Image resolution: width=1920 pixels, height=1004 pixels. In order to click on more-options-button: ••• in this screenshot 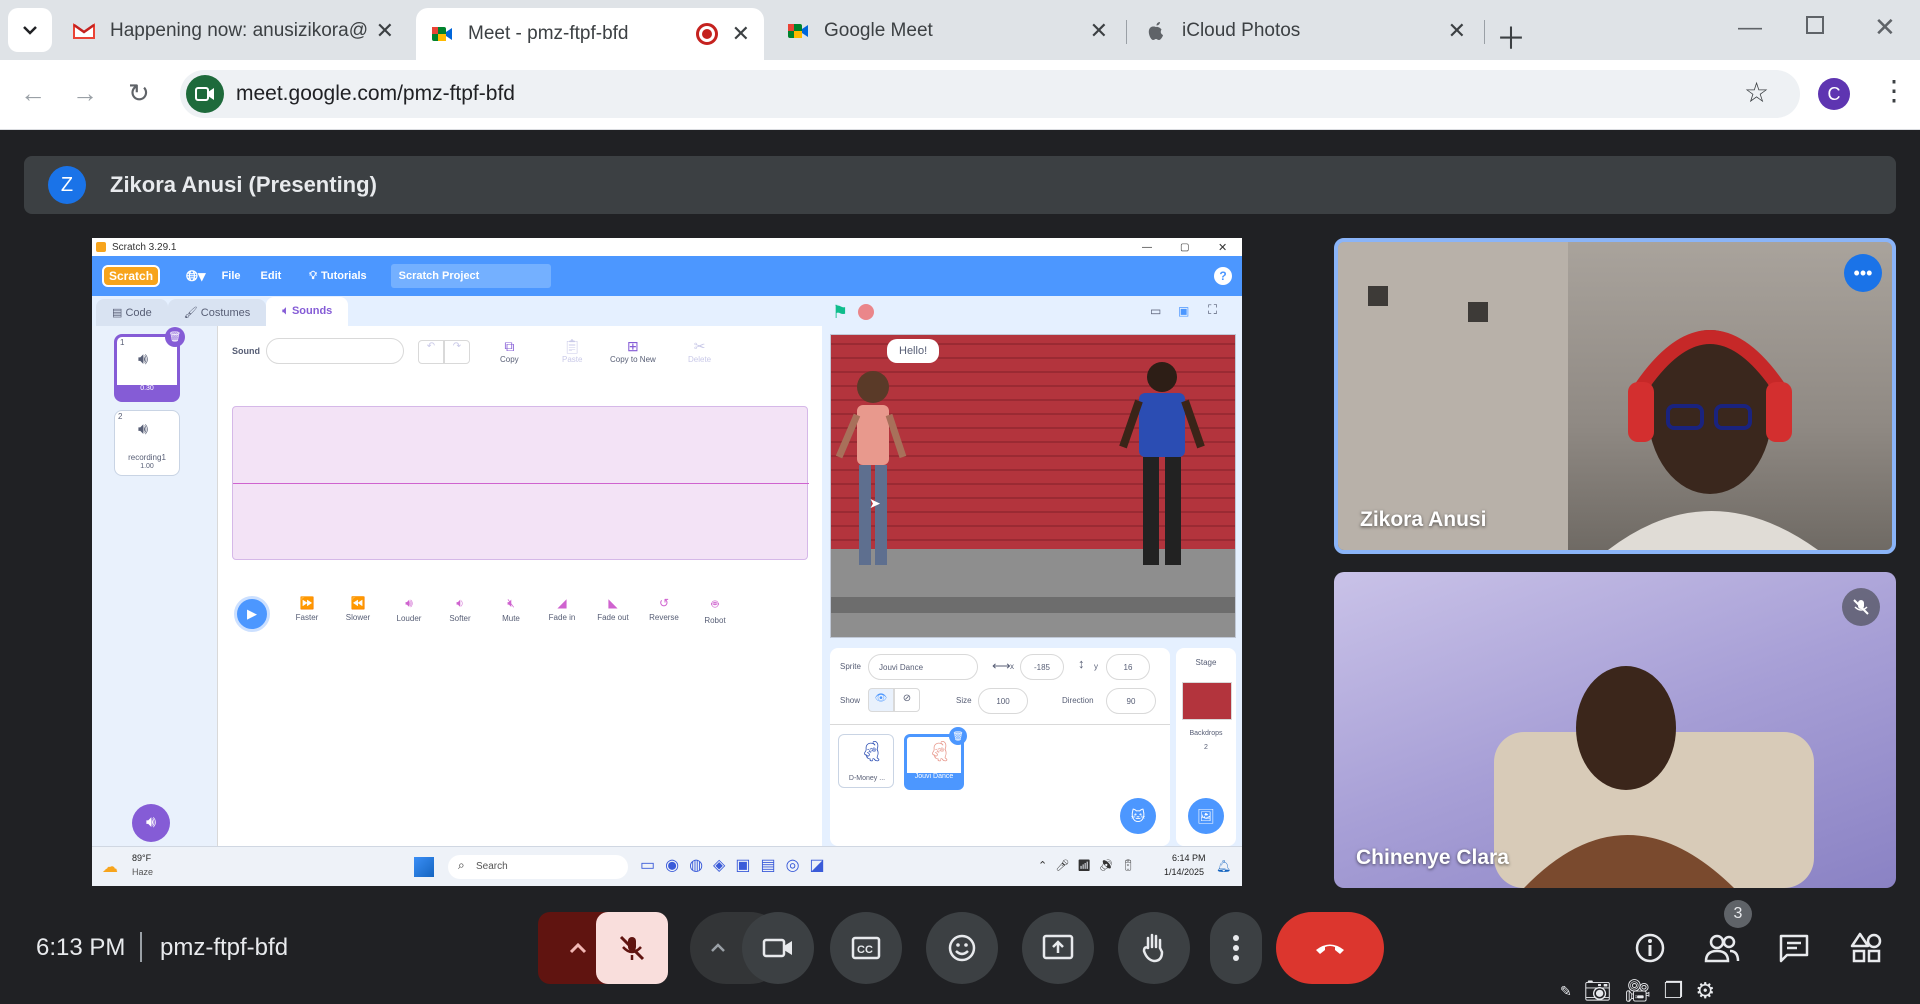, I will do `click(1863, 273)`.